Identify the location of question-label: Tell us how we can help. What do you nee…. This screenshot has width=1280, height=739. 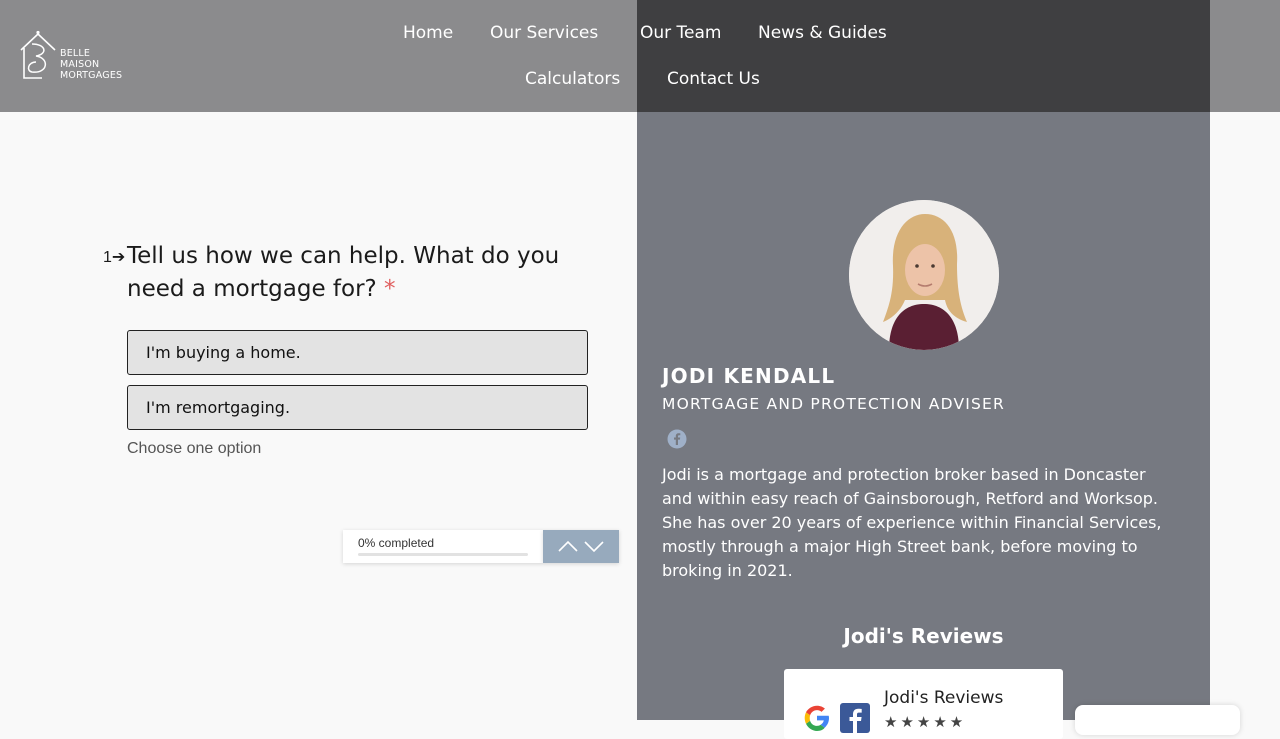
(343, 272).